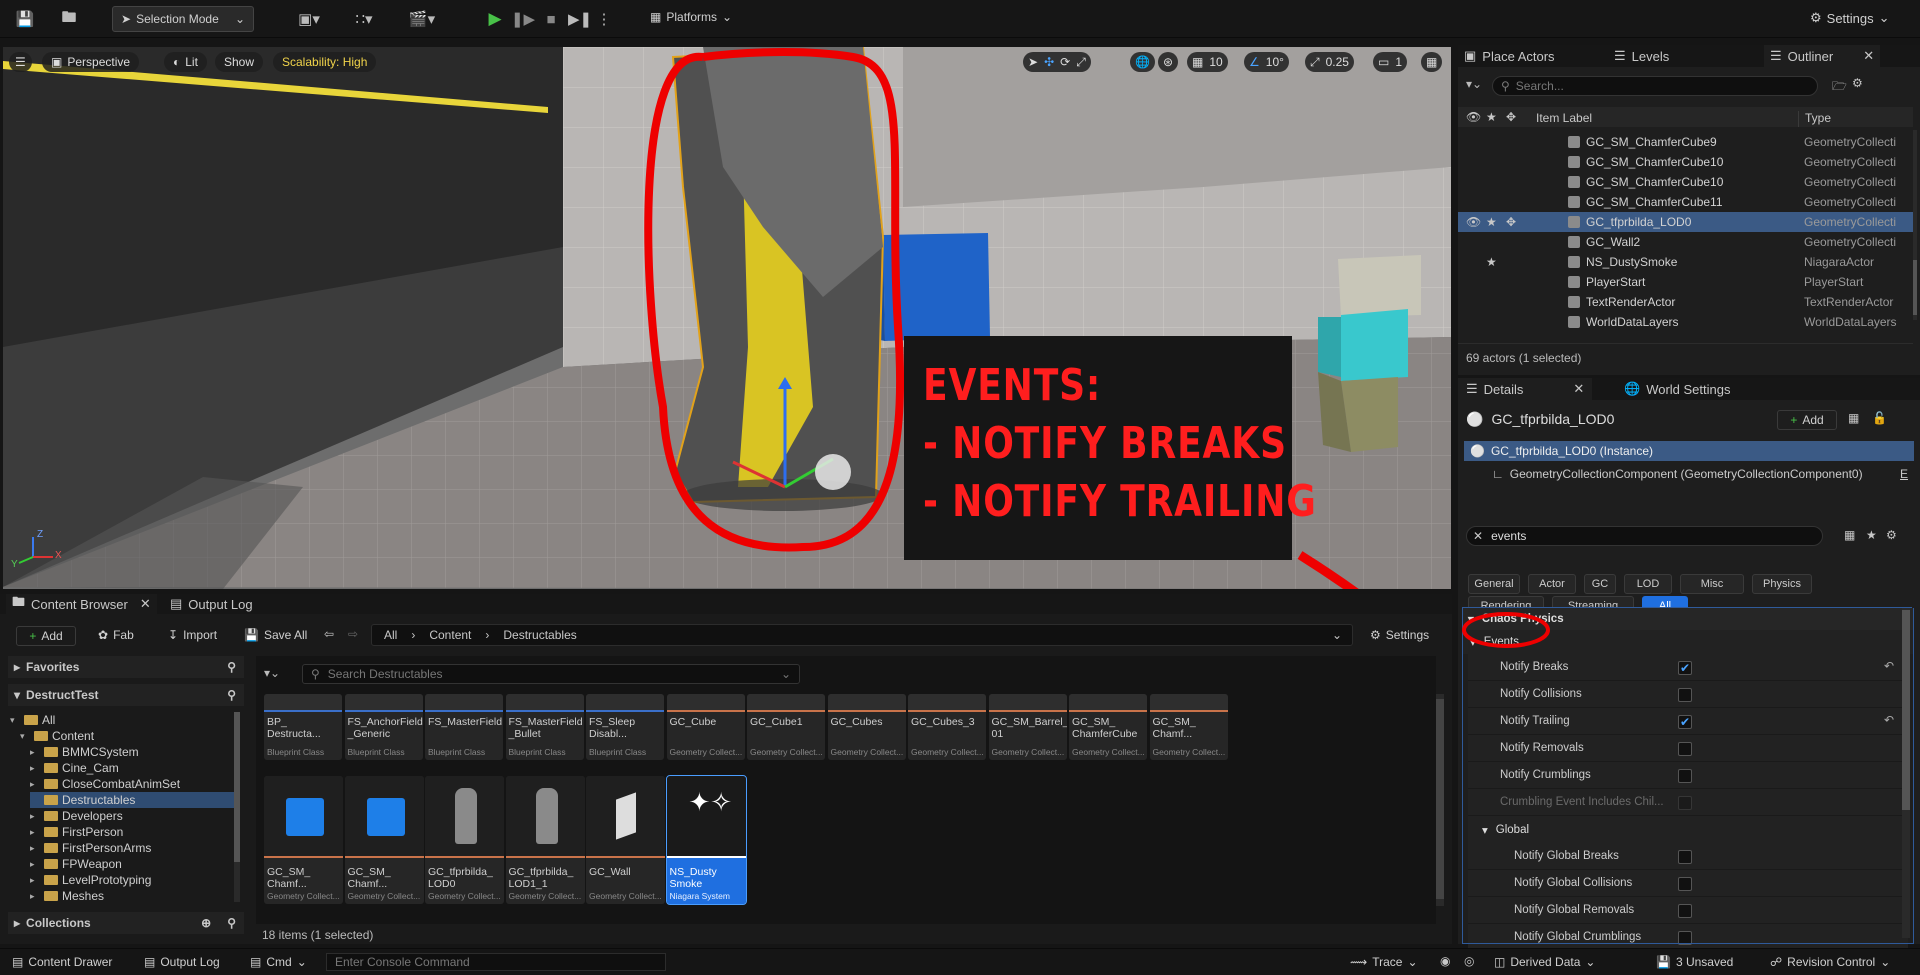  Describe the element at coordinates (91, 62) in the screenshot. I see `perspective-button: ▣ Perspective` at that location.